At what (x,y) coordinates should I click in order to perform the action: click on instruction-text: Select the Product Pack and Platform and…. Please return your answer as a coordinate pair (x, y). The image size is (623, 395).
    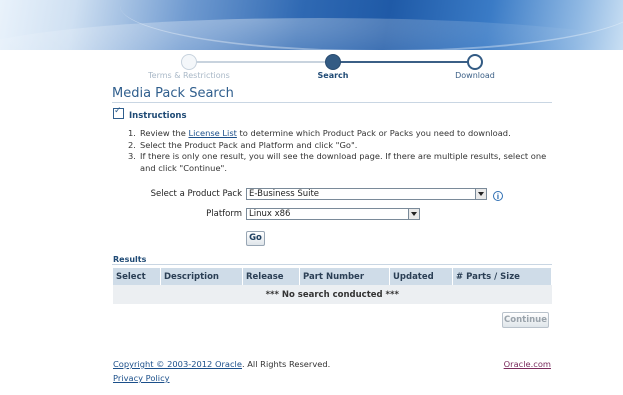
    Looking at the image, I should click on (249, 144).